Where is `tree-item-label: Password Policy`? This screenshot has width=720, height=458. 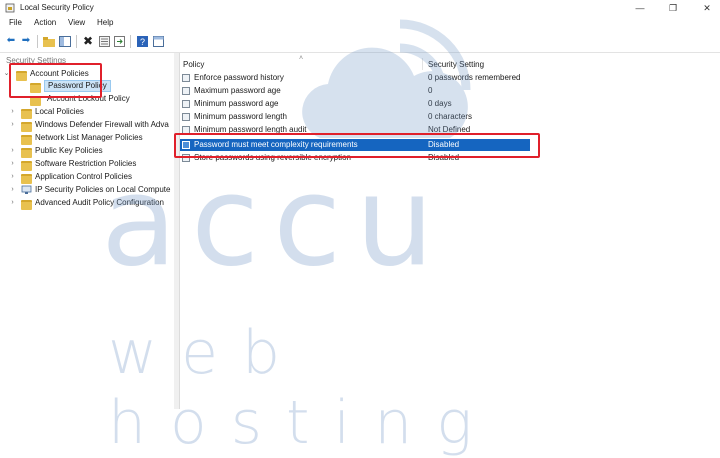 tree-item-label: Password Policy is located at coordinates (77, 86).